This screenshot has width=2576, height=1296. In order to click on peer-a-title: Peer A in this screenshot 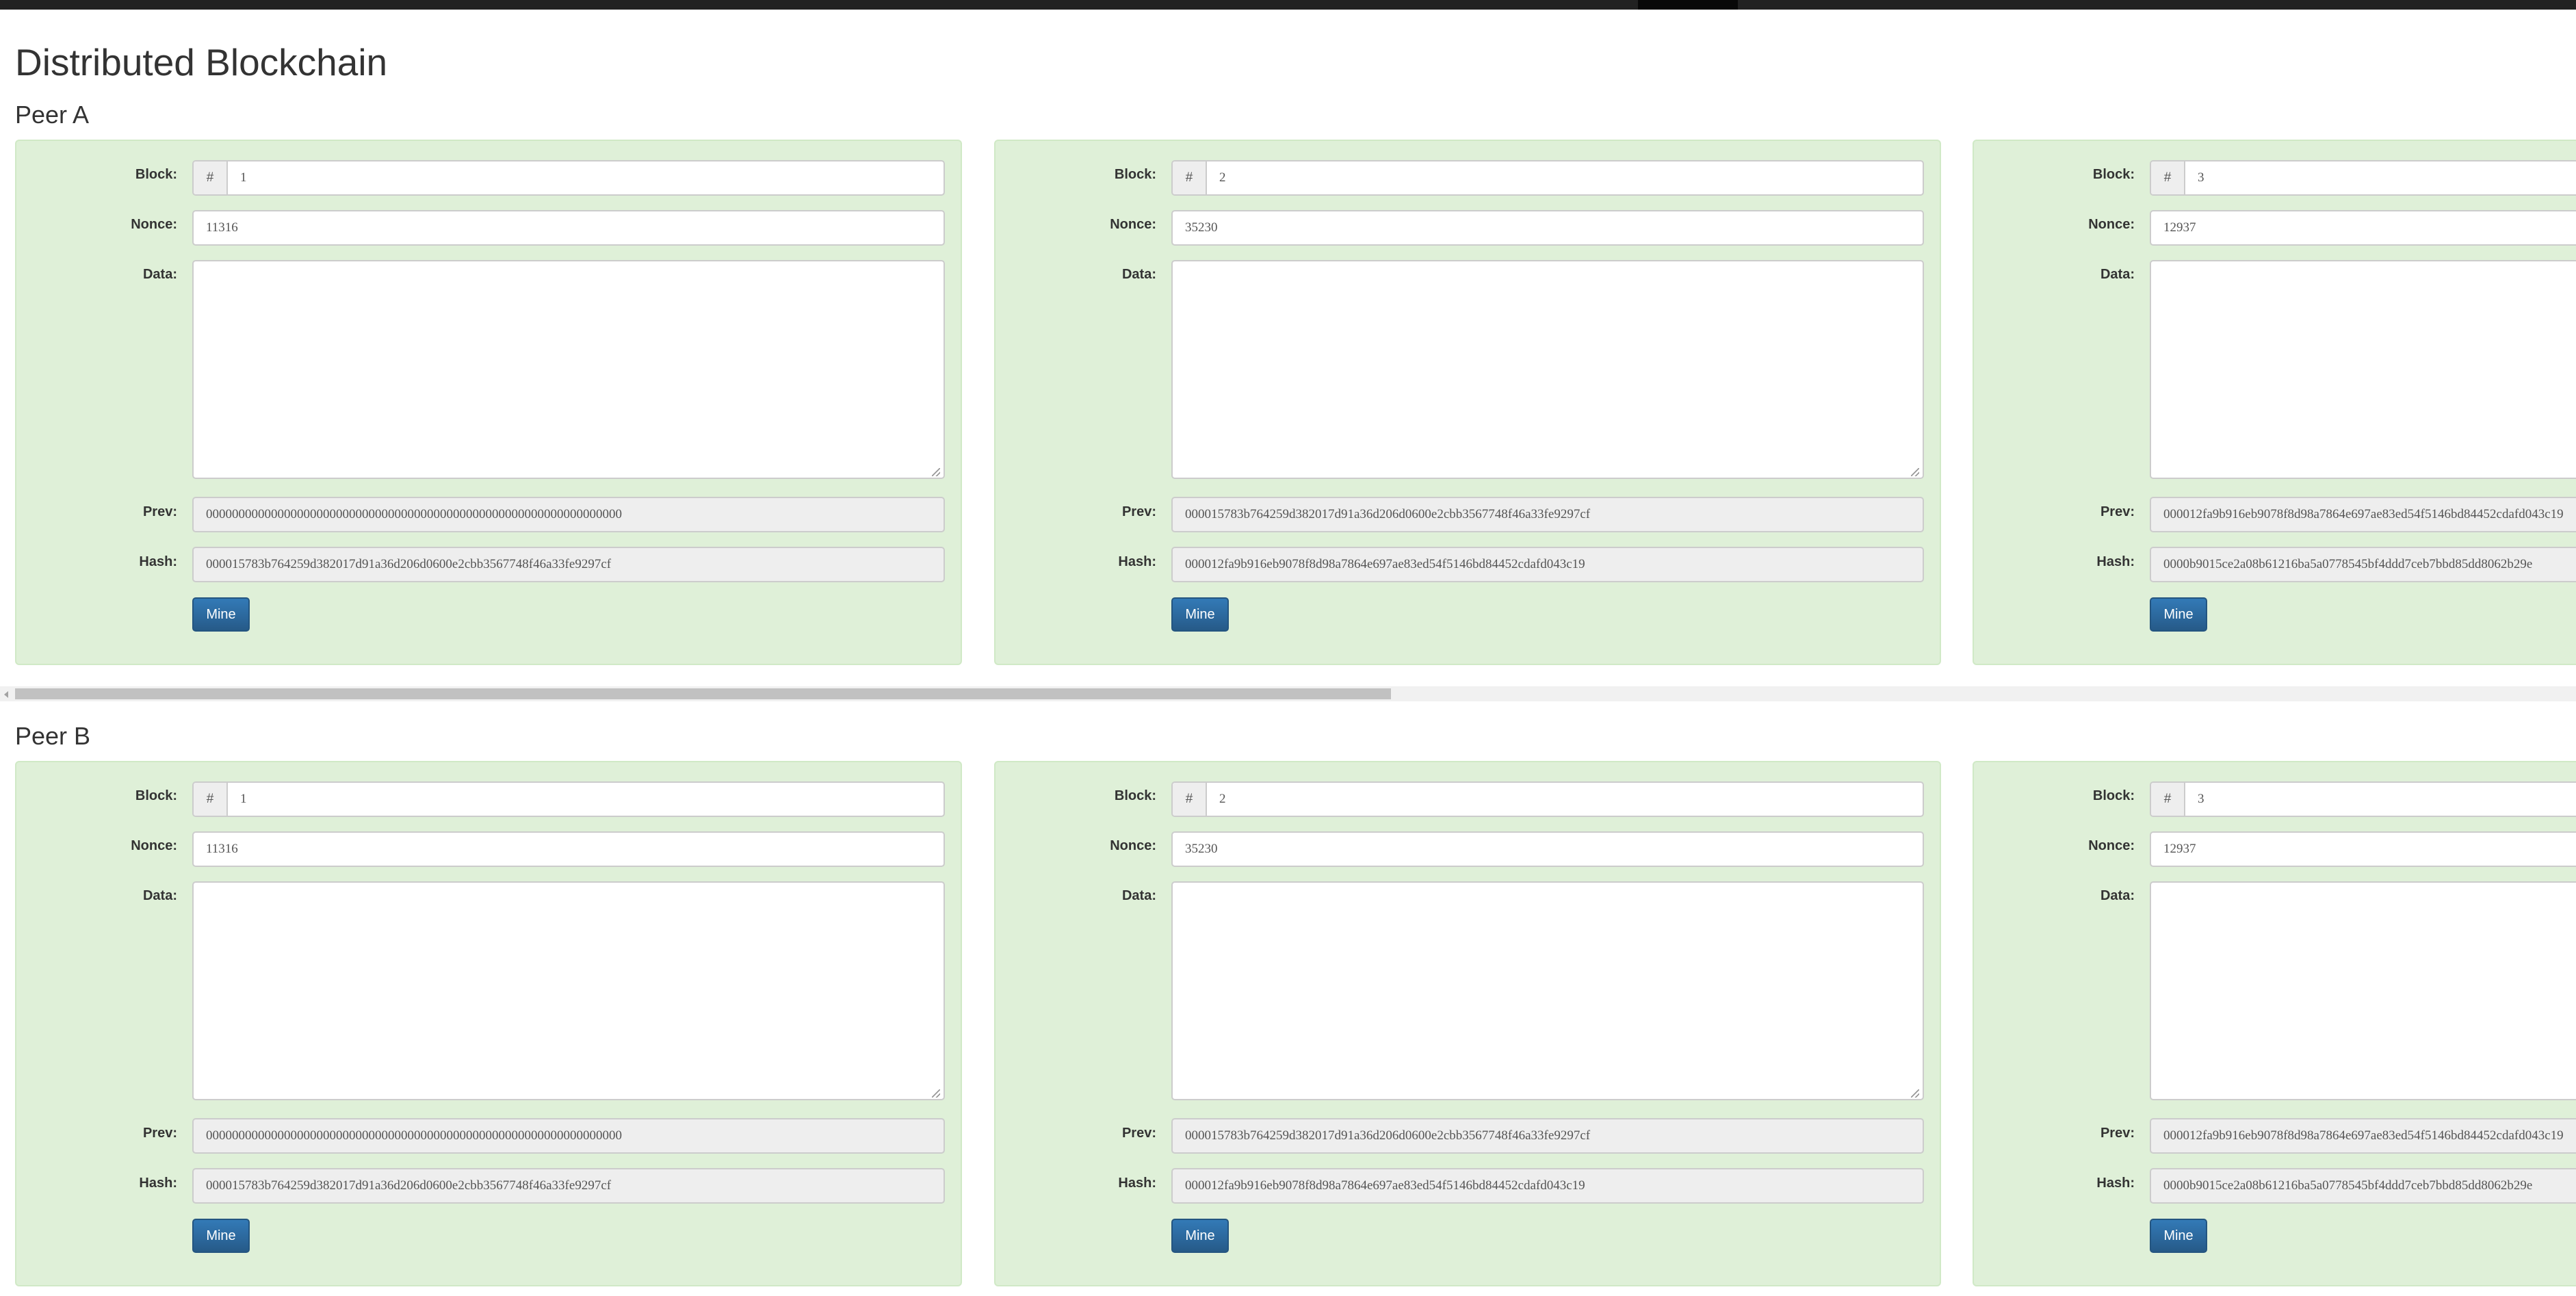, I will do `click(53, 115)`.